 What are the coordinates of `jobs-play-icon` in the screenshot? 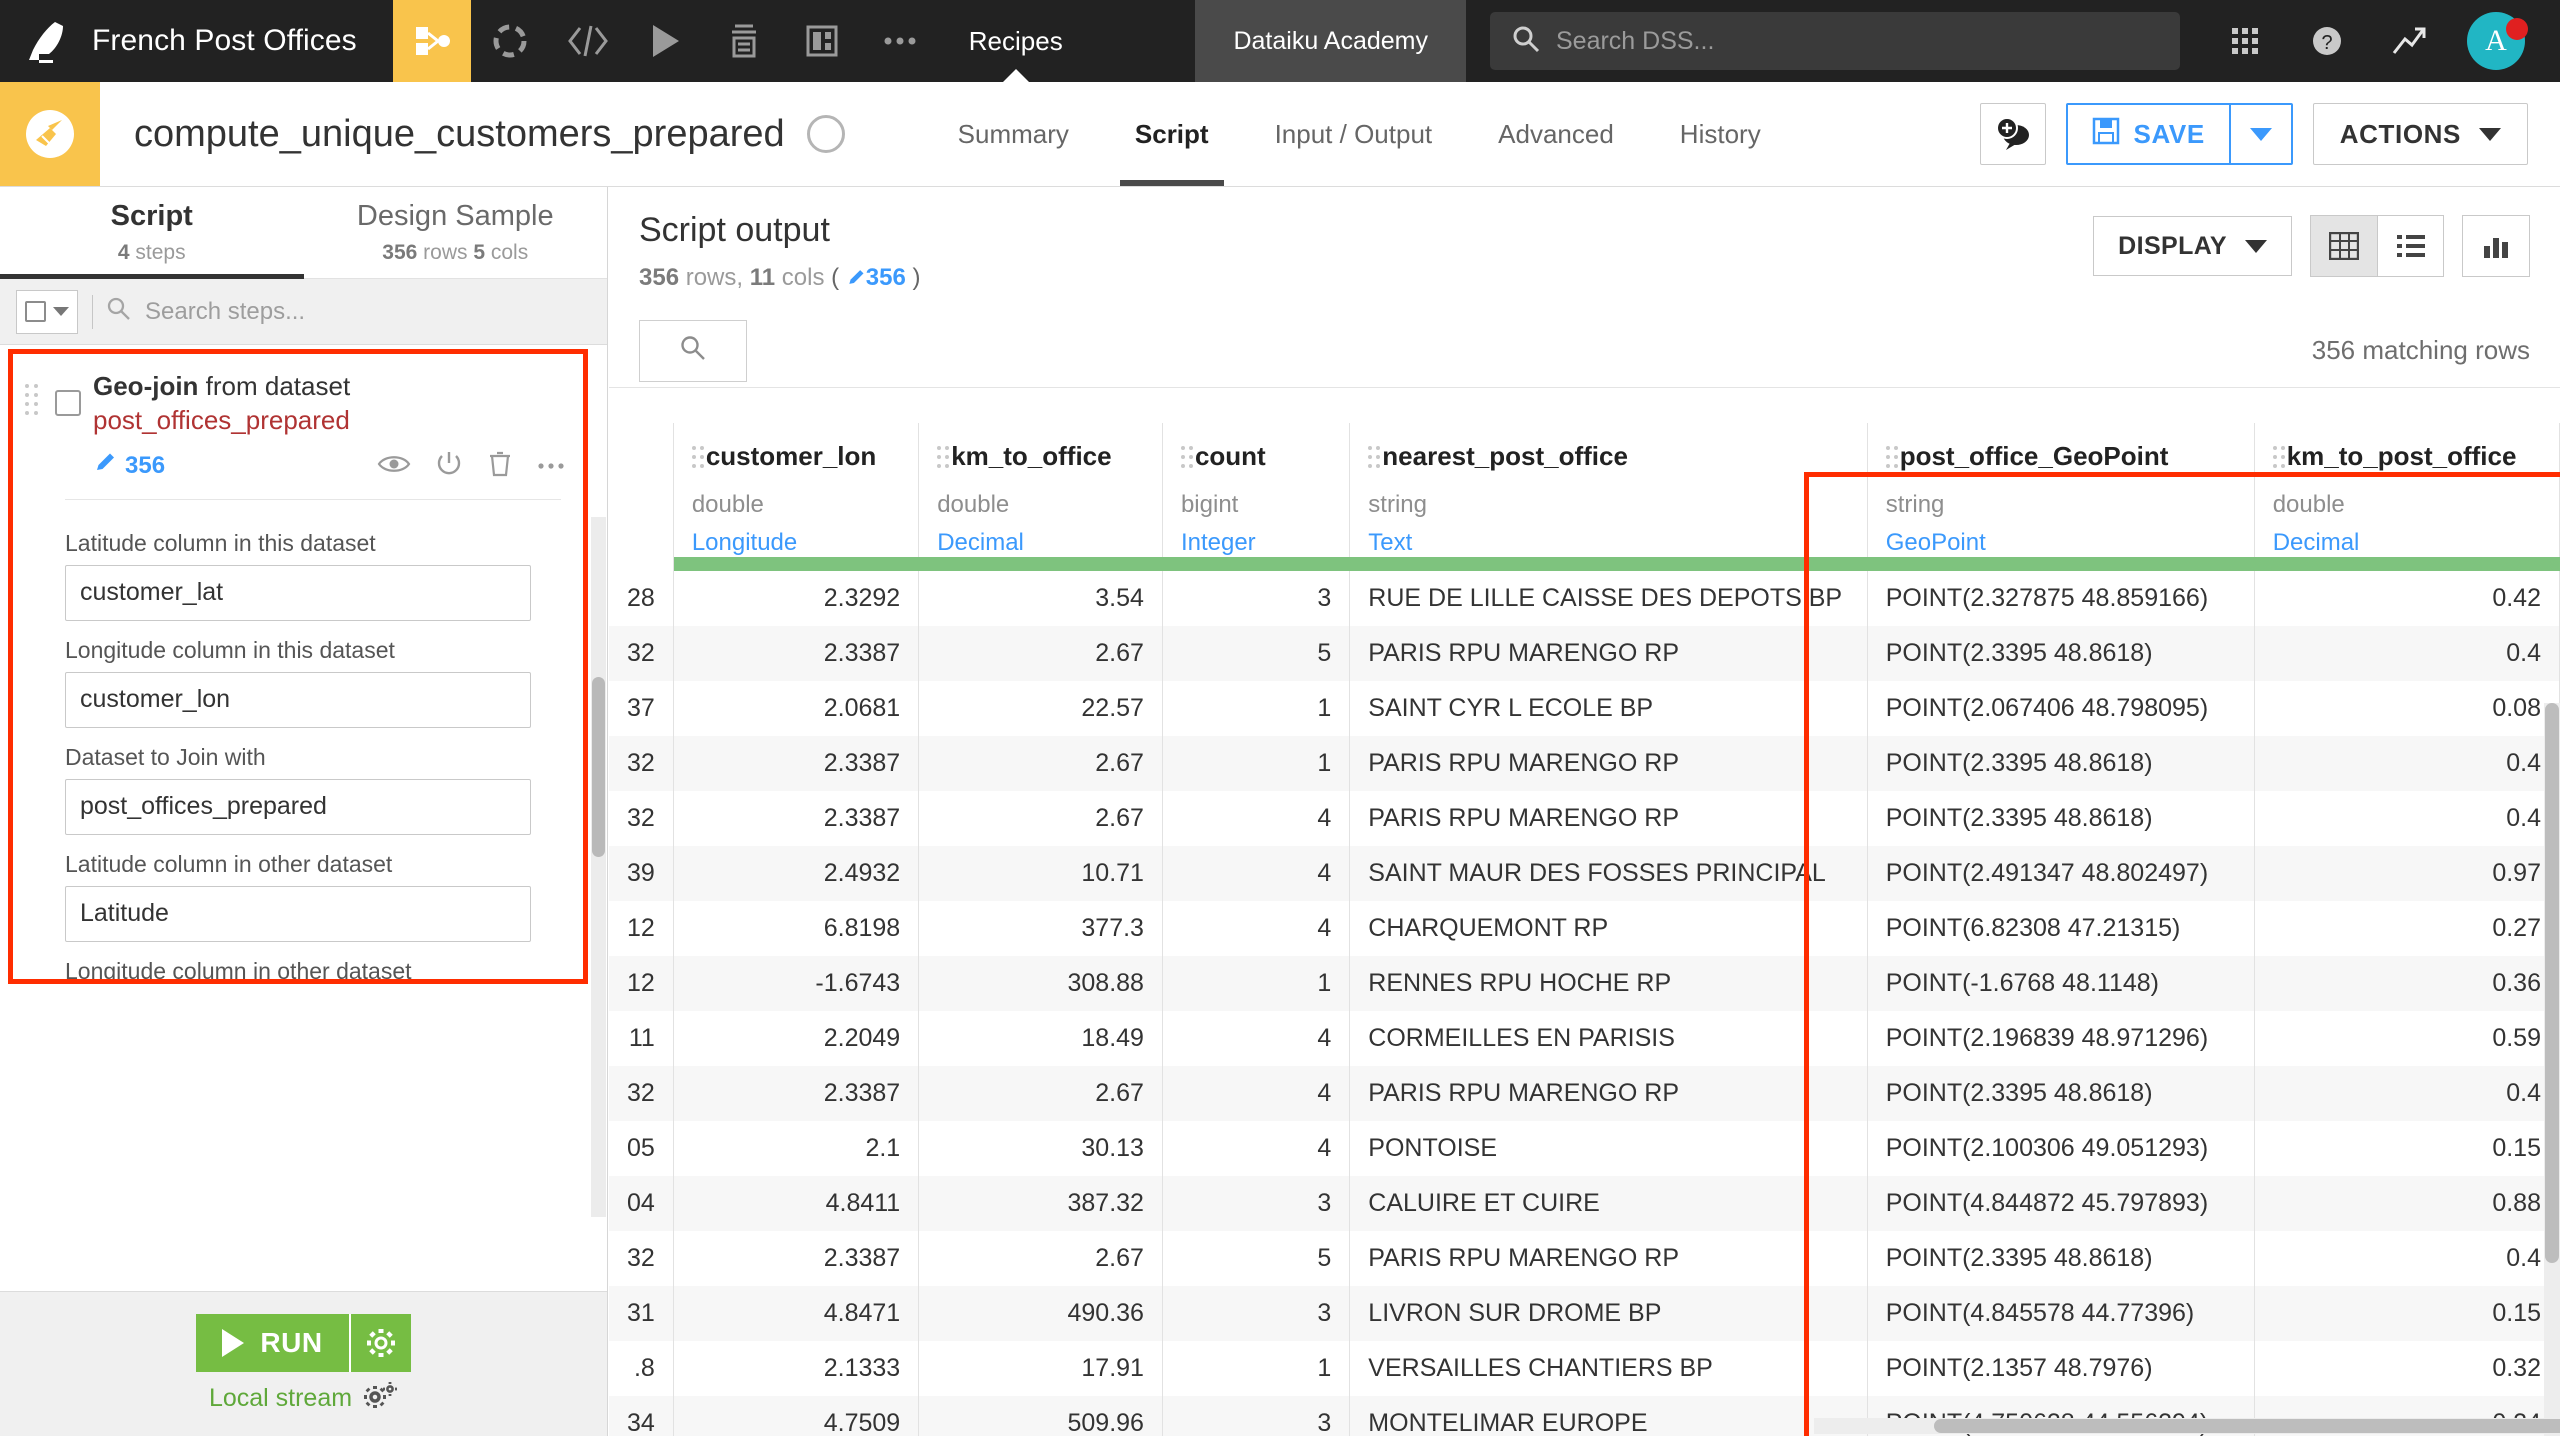 It's located at (666, 41).